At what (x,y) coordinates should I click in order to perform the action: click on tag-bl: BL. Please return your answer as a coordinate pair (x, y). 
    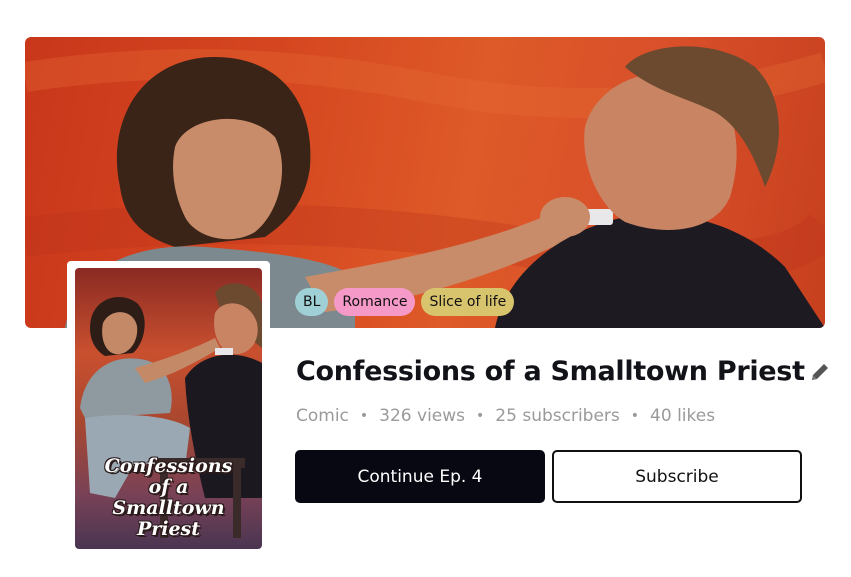
    Looking at the image, I should click on (312, 302).